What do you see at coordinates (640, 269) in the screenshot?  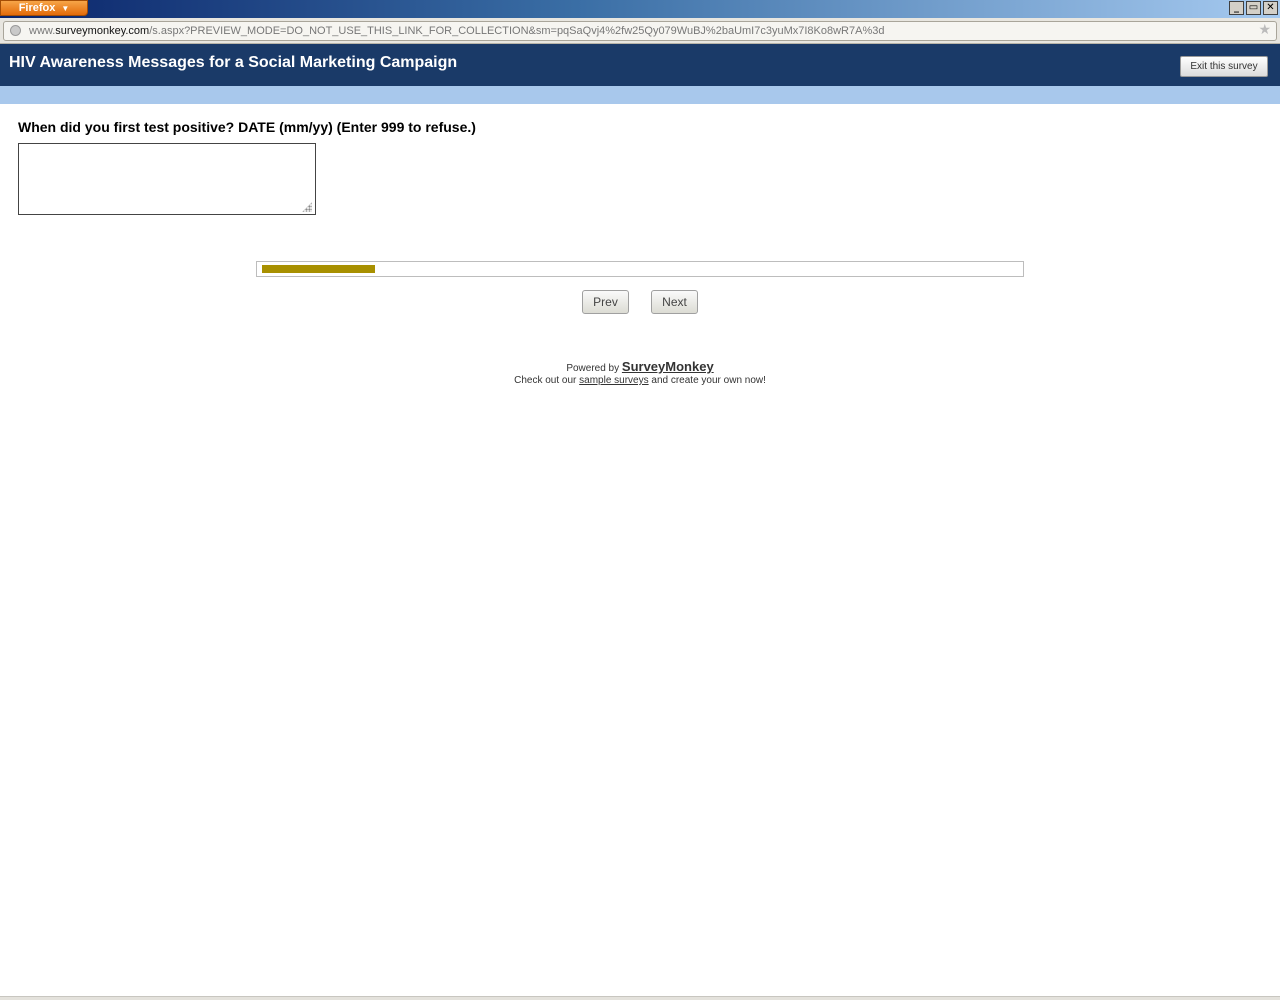 I see `progress-bar` at bounding box center [640, 269].